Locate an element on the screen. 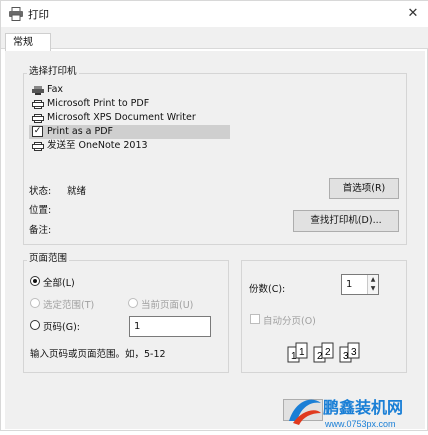 The image size is (428, 435). printer-name: Microsoft Print to PDF is located at coordinates (98, 103).